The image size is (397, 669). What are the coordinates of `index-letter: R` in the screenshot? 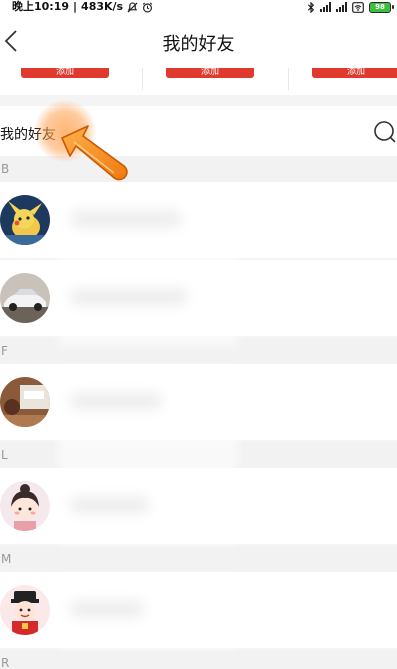 It's located at (198, 659).